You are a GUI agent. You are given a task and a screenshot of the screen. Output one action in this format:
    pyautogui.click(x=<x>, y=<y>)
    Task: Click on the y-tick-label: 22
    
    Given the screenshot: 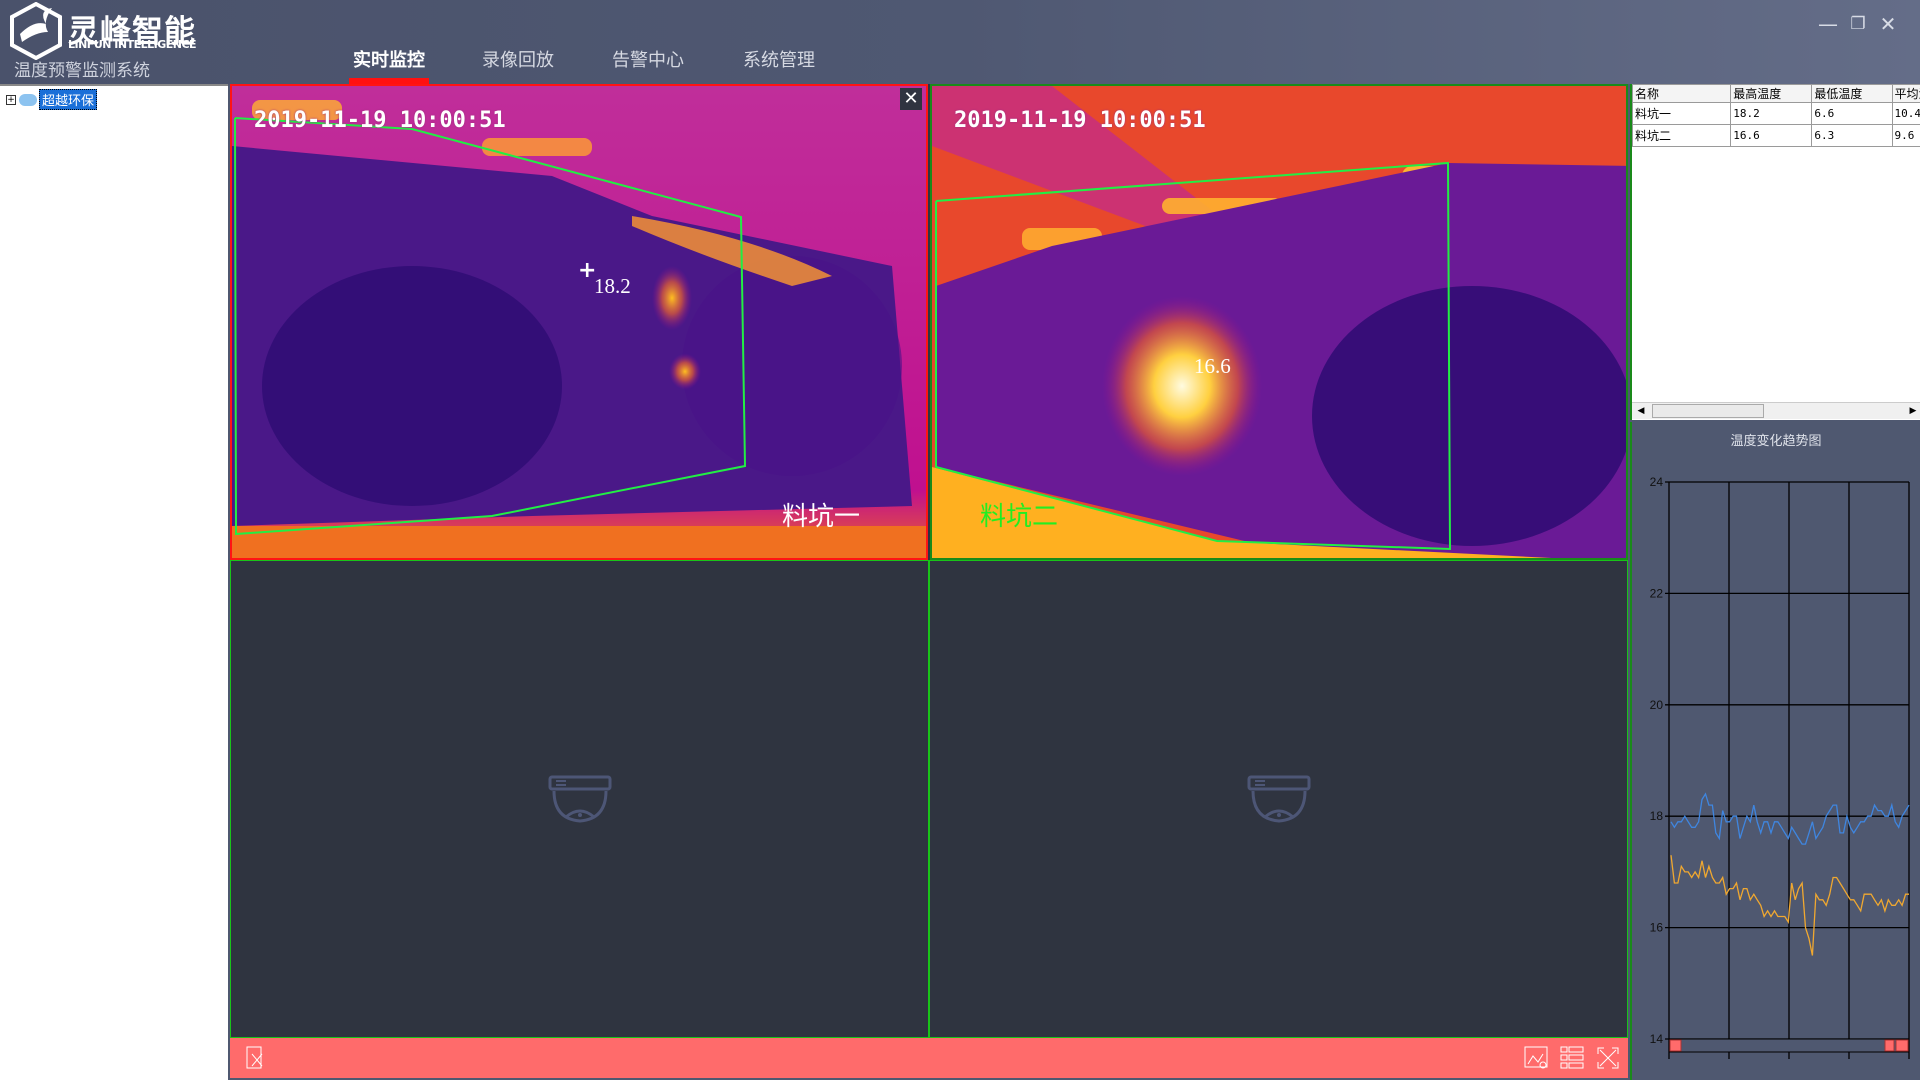 What is the action you would take?
    pyautogui.click(x=1657, y=593)
    